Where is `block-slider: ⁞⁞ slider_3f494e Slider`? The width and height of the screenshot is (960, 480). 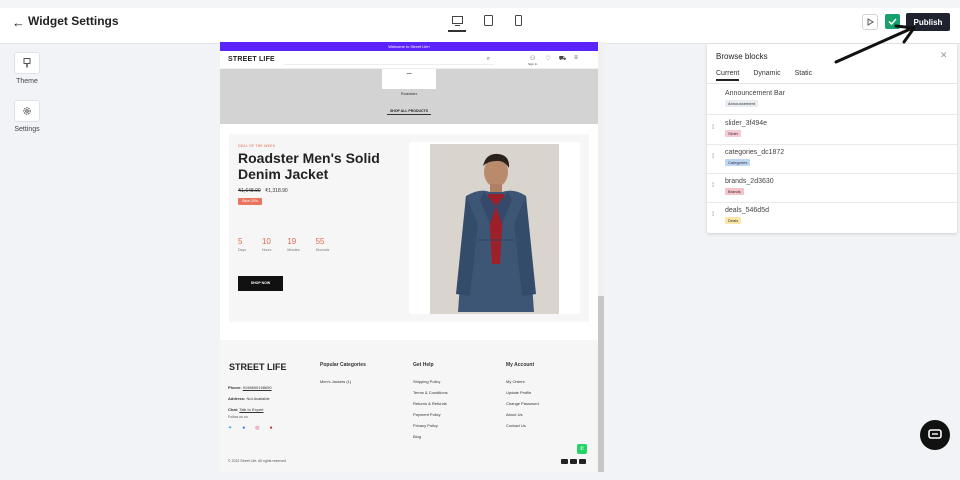
block-slider: ⁞⁞ slider_3f494e Slider is located at coordinates (832, 130).